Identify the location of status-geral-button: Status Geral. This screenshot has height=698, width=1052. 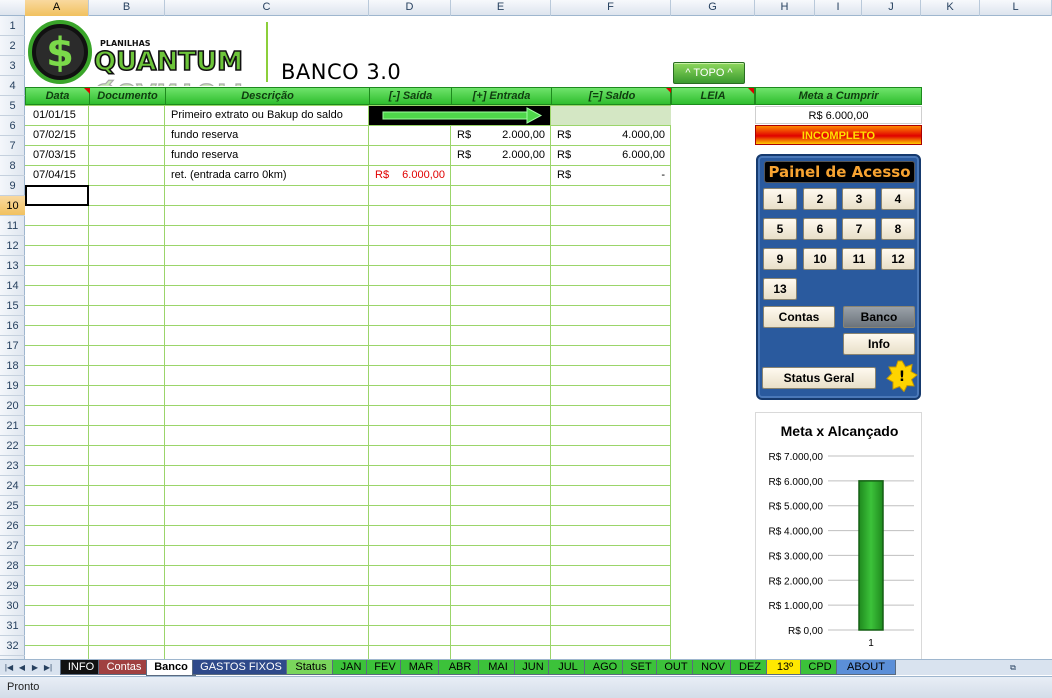
(819, 378).